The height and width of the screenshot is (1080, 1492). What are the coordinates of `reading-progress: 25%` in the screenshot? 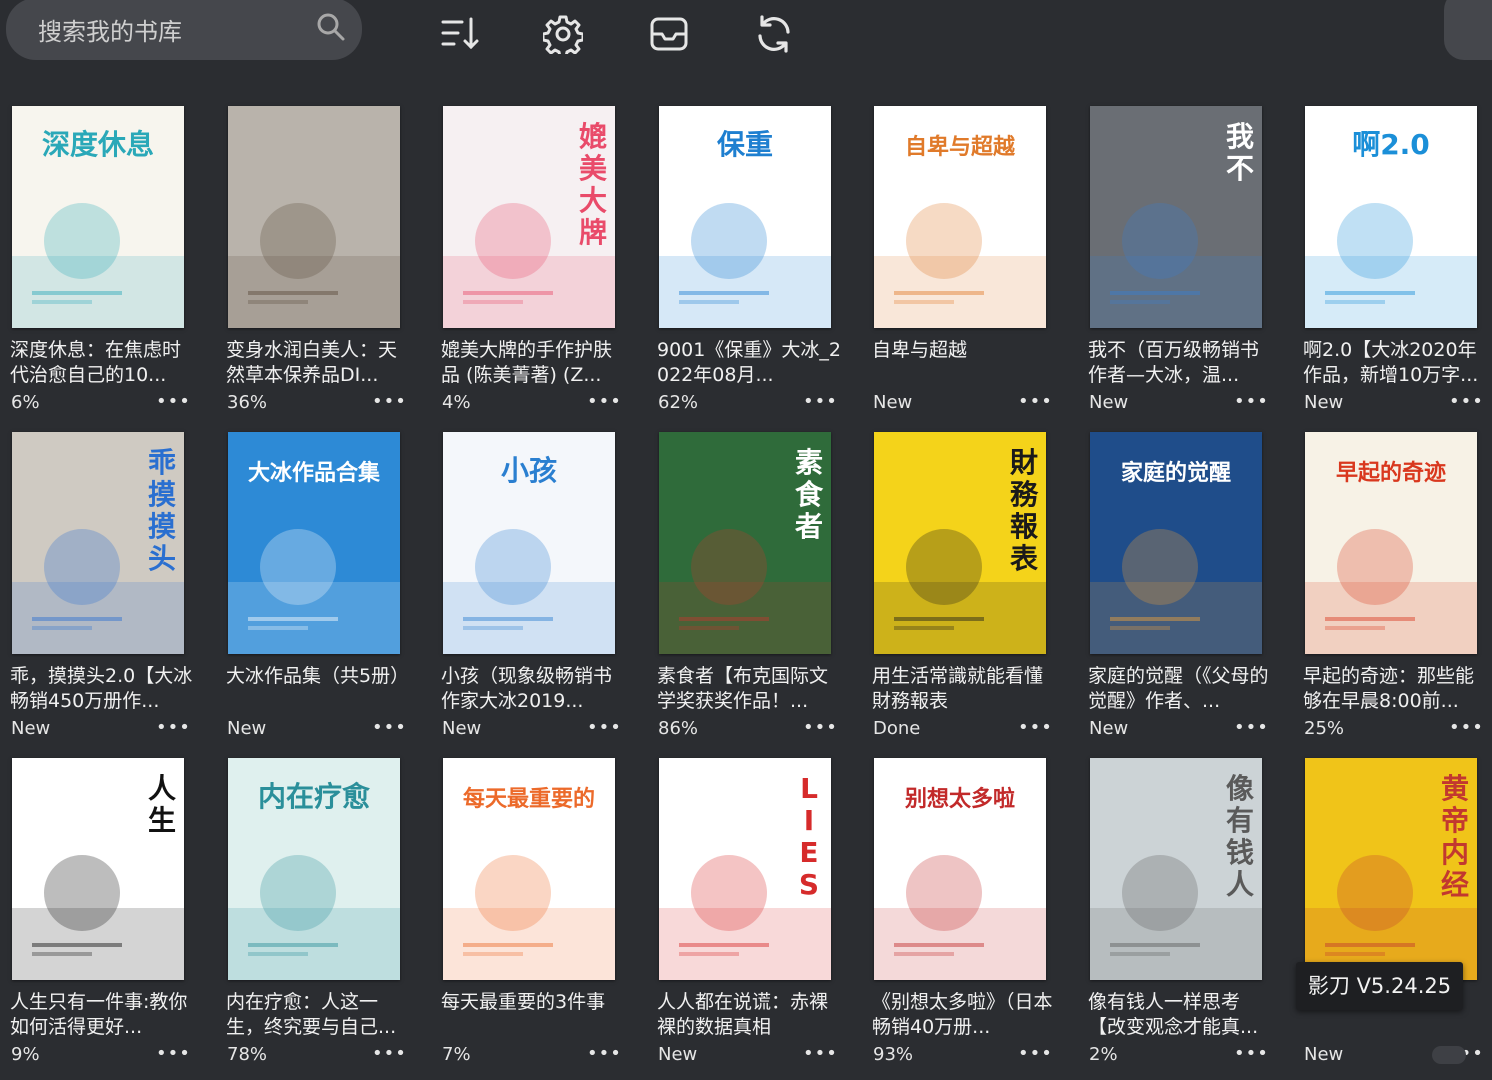 It's located at (1324, 728).